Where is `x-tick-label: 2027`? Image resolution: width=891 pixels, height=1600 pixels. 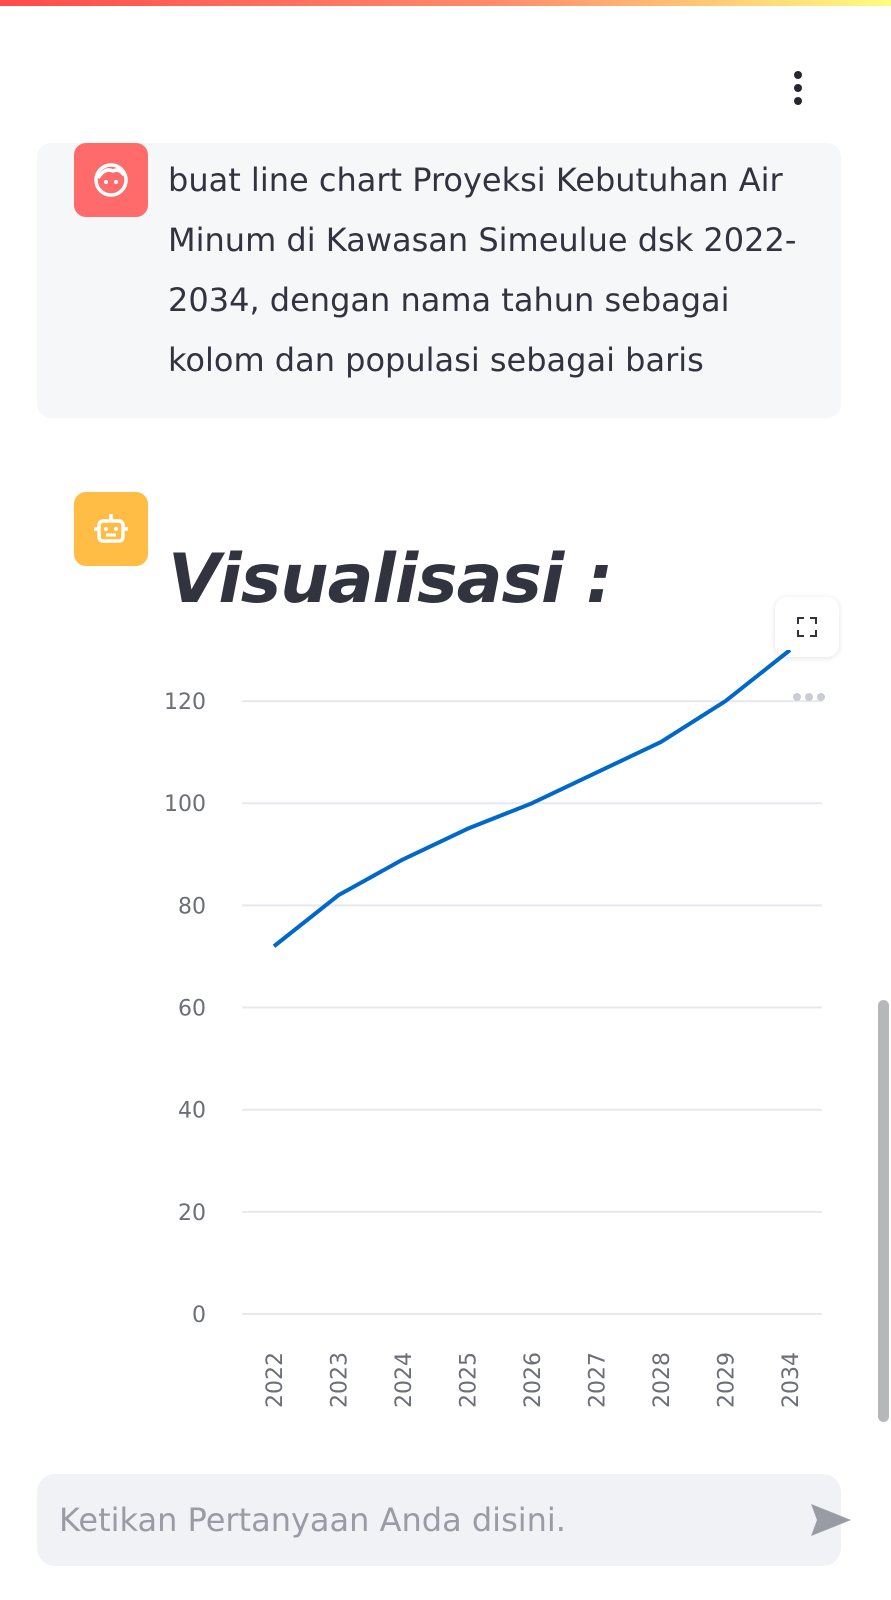
x-tick-label: 2027 is located at coordinates (598, 1380).